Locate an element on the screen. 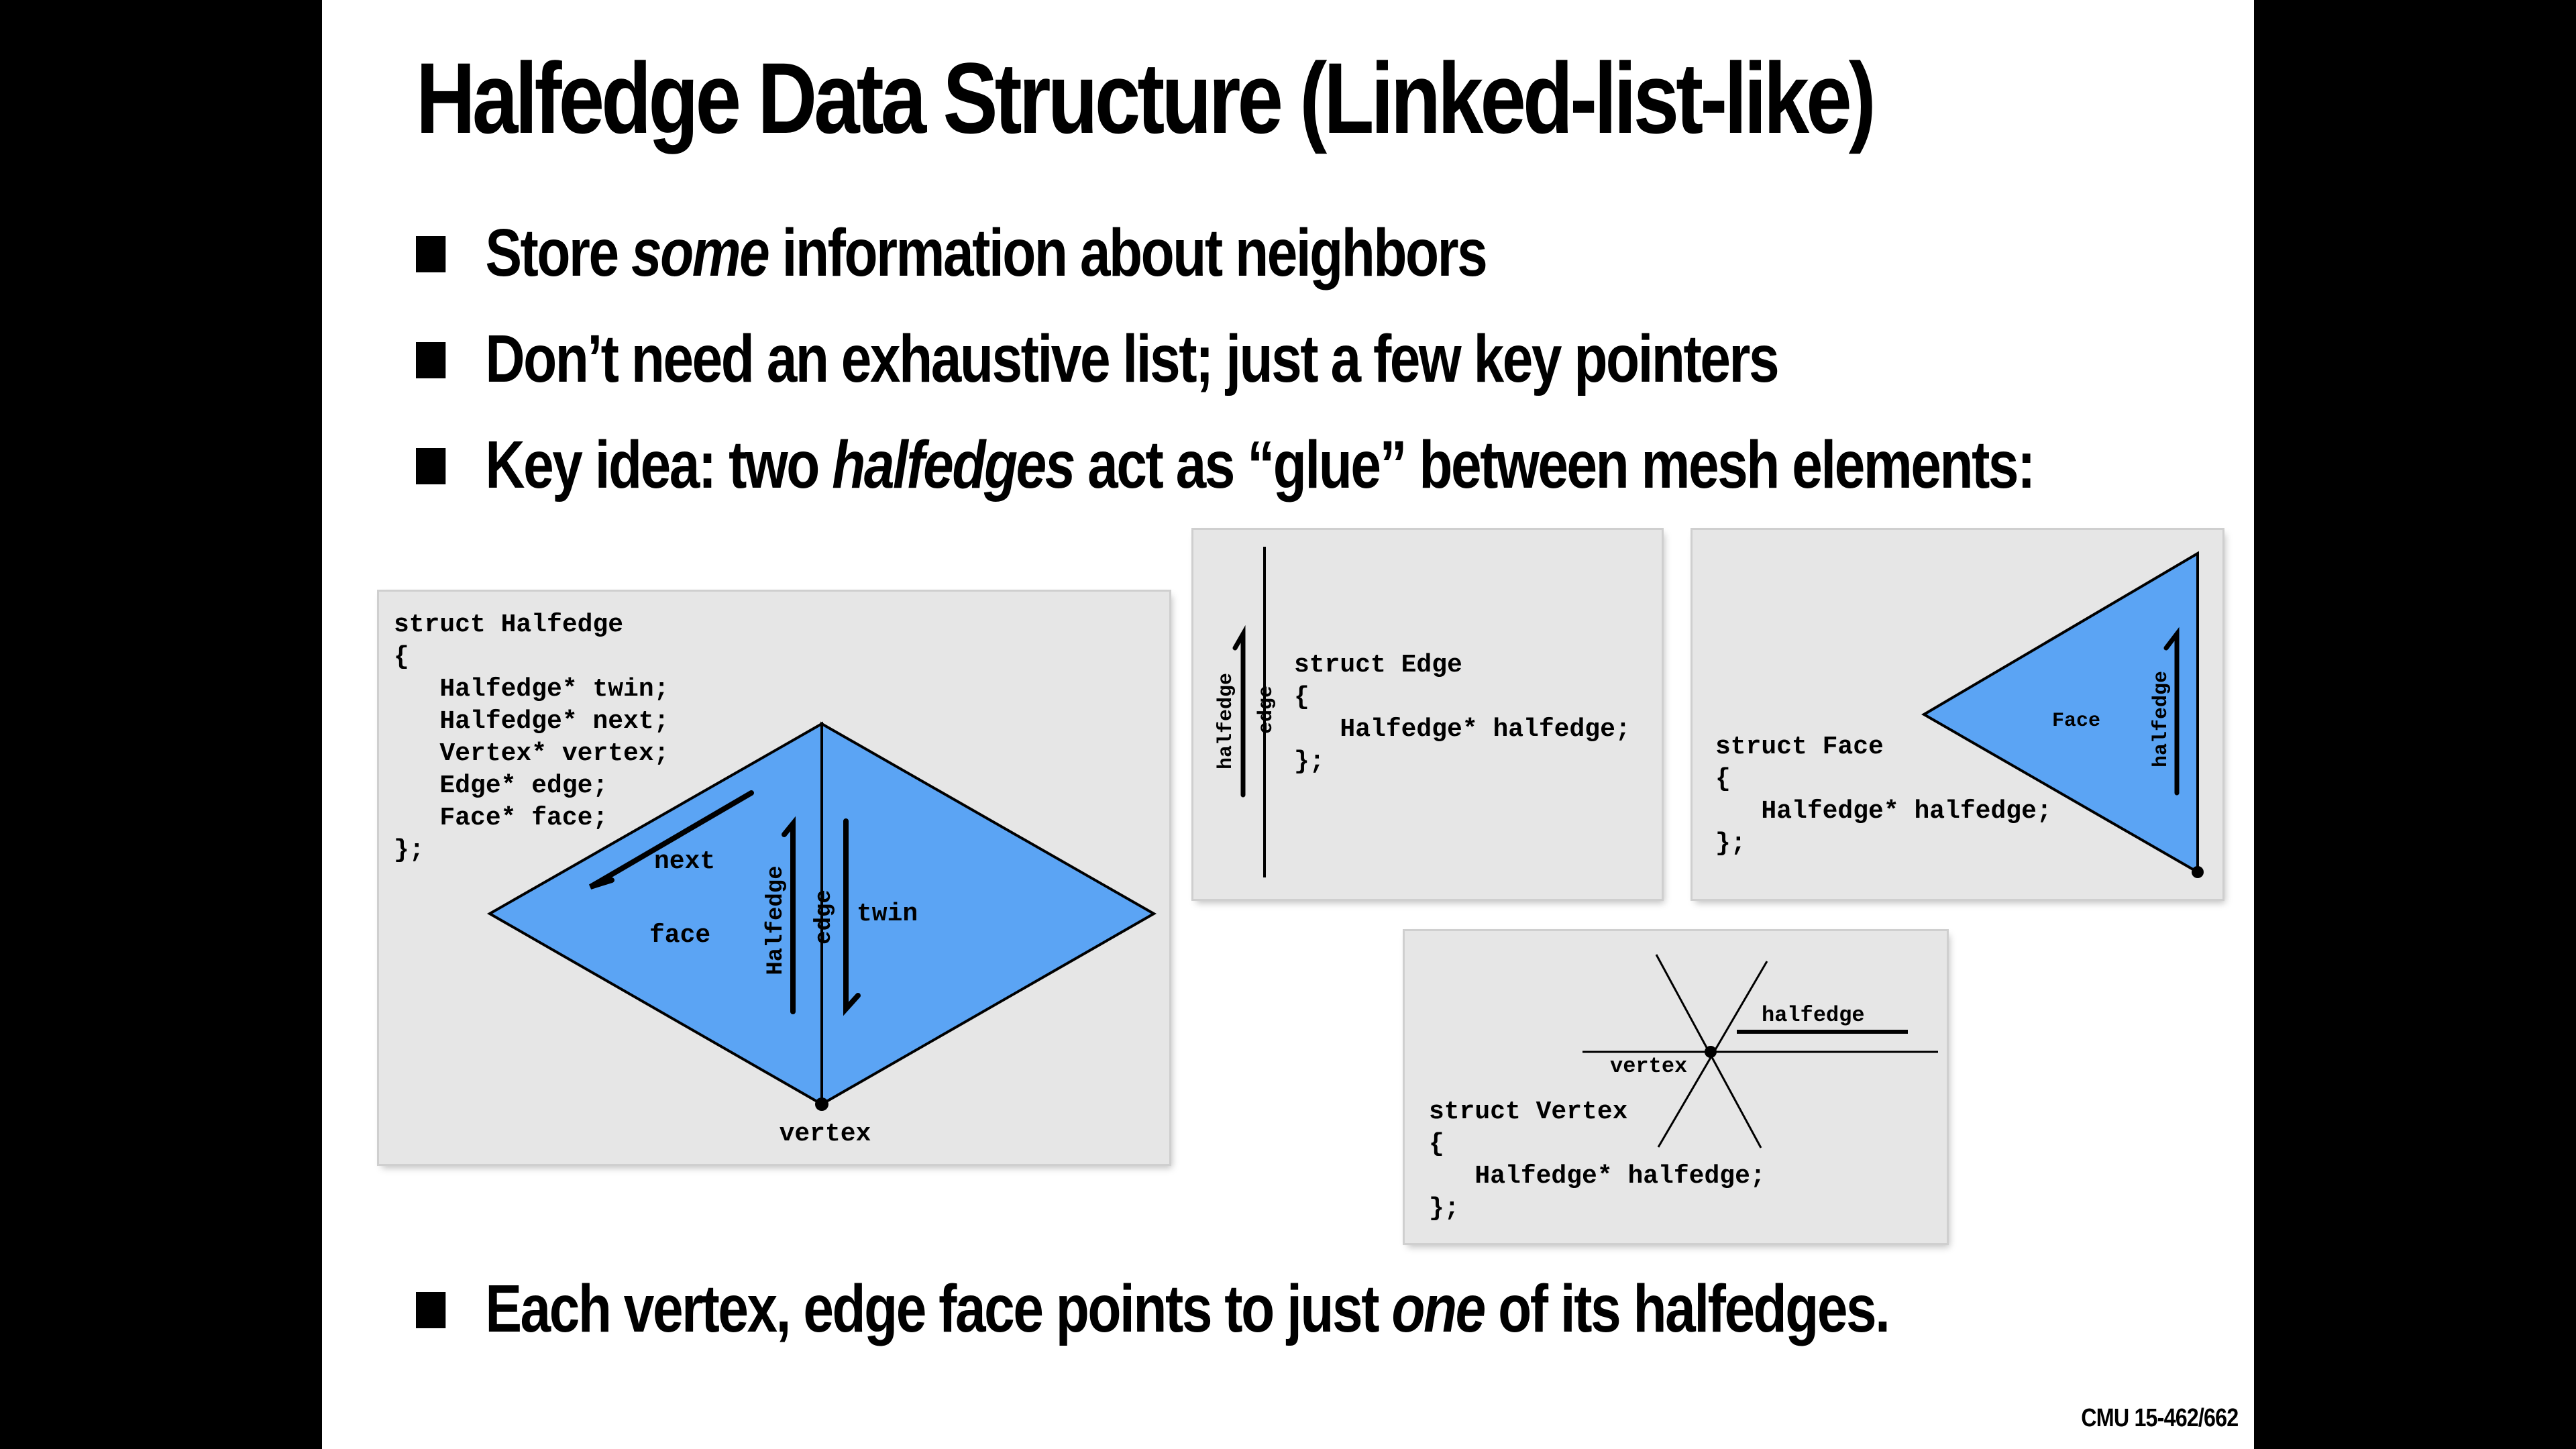  twin-label: twin is located at coordinates (887, 914).